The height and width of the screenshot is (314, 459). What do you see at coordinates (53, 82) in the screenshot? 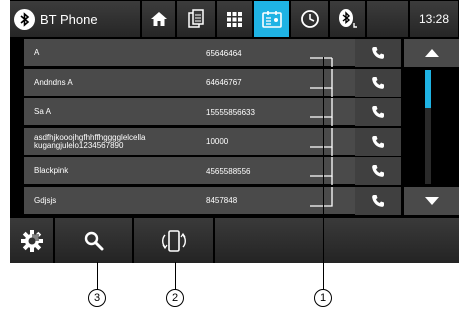
I see `contact-name: Andndns A` at bounding box center [53, 82].